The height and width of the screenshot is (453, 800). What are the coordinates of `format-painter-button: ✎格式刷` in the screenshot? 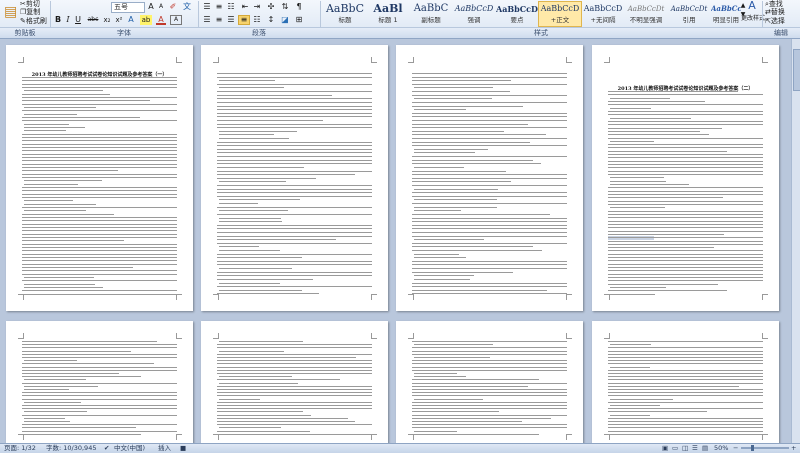 It's located at (33, 21).